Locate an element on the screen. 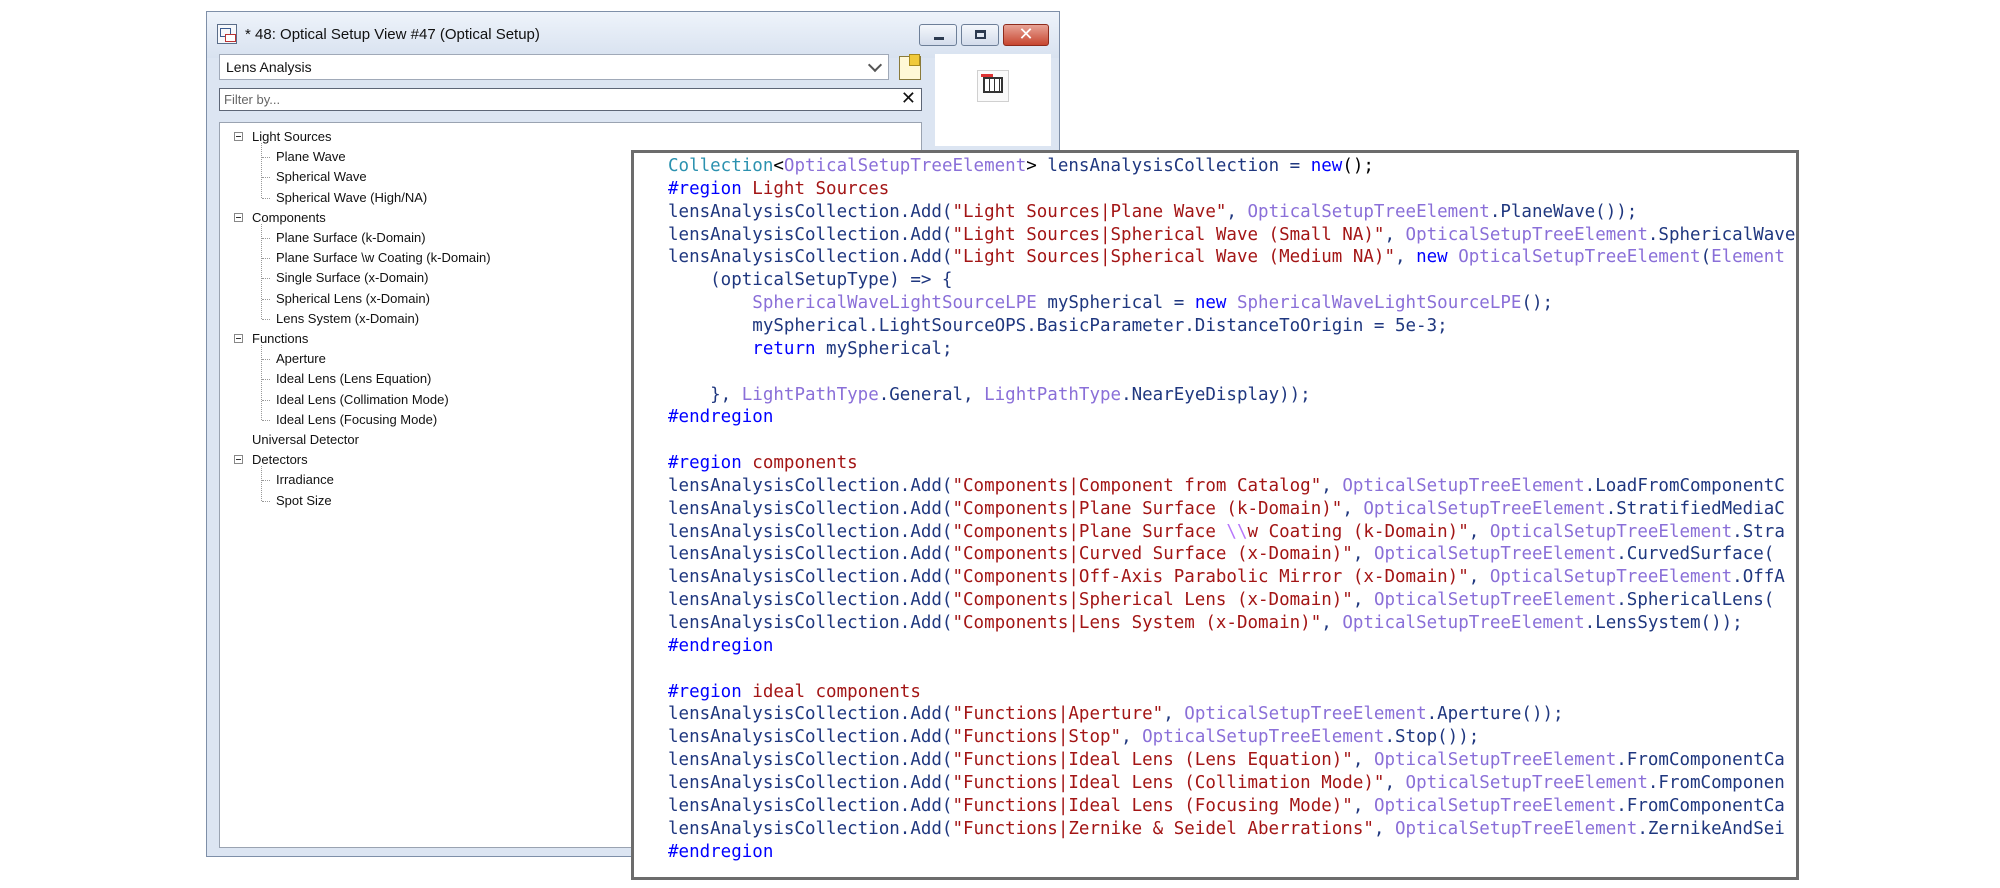 The height and width of the screenshot is (888, 2000). tree-item: Plane Surface \w Coating (k-Domain) is located at coordinates (383, 258).